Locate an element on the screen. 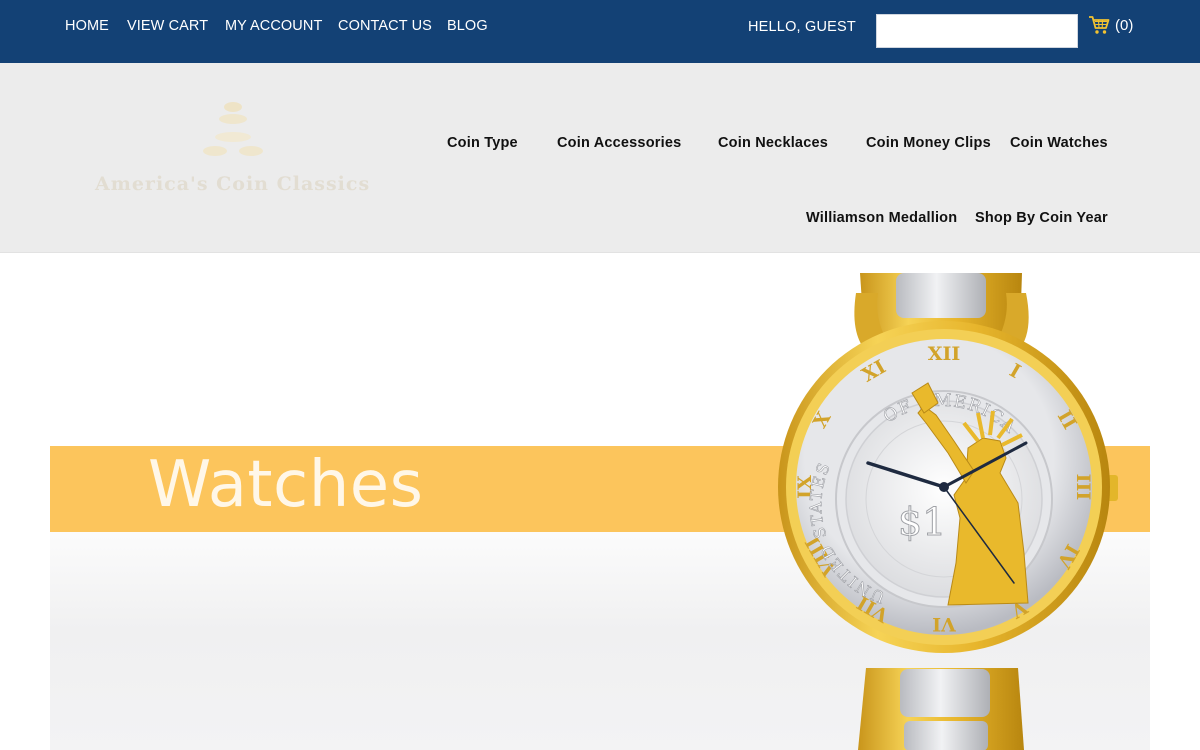 This screenshot has height=750, width=1200. numeral-iii: III is located at coordinates (1083, 487).